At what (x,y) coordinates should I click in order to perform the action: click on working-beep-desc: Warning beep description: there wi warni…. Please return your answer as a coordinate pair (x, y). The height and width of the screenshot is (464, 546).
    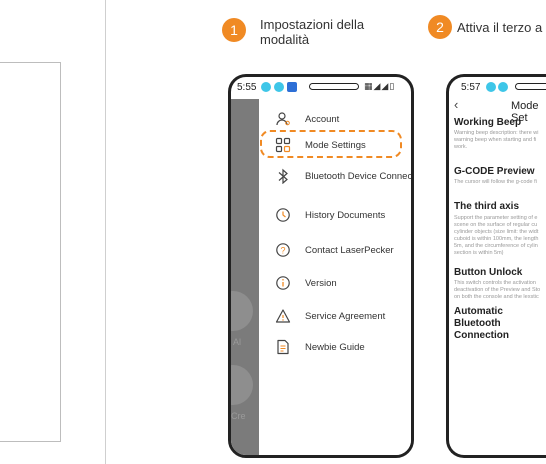
    Looking at the image, I should click on (496, 140).